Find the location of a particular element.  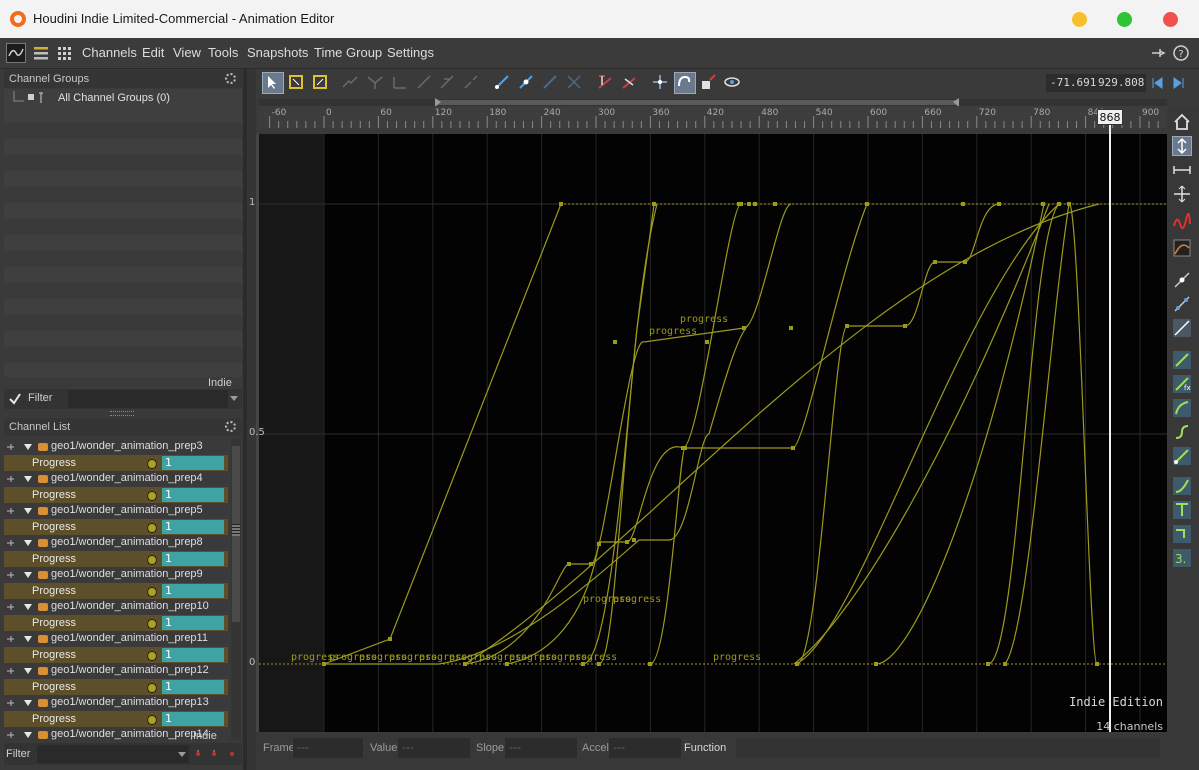

channel-groups-filter-input is located at coordinates (148, 399).